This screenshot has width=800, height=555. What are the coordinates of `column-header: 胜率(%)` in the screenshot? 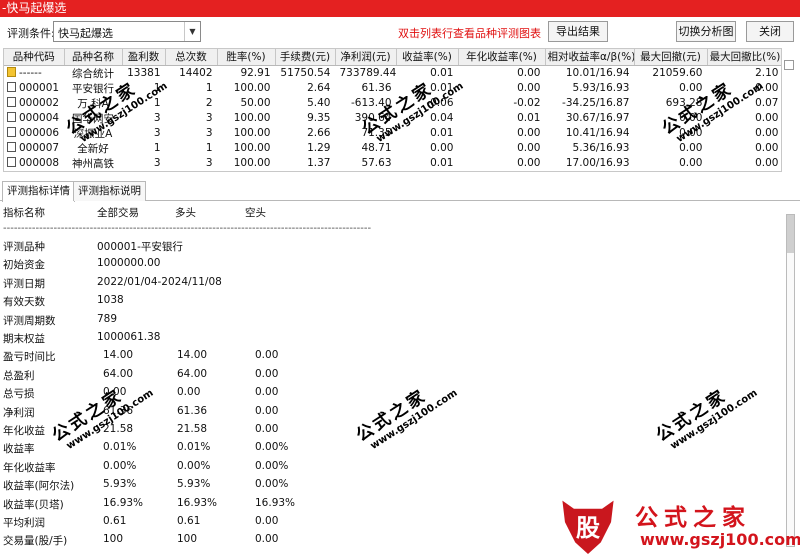 It's located at (246, 57).